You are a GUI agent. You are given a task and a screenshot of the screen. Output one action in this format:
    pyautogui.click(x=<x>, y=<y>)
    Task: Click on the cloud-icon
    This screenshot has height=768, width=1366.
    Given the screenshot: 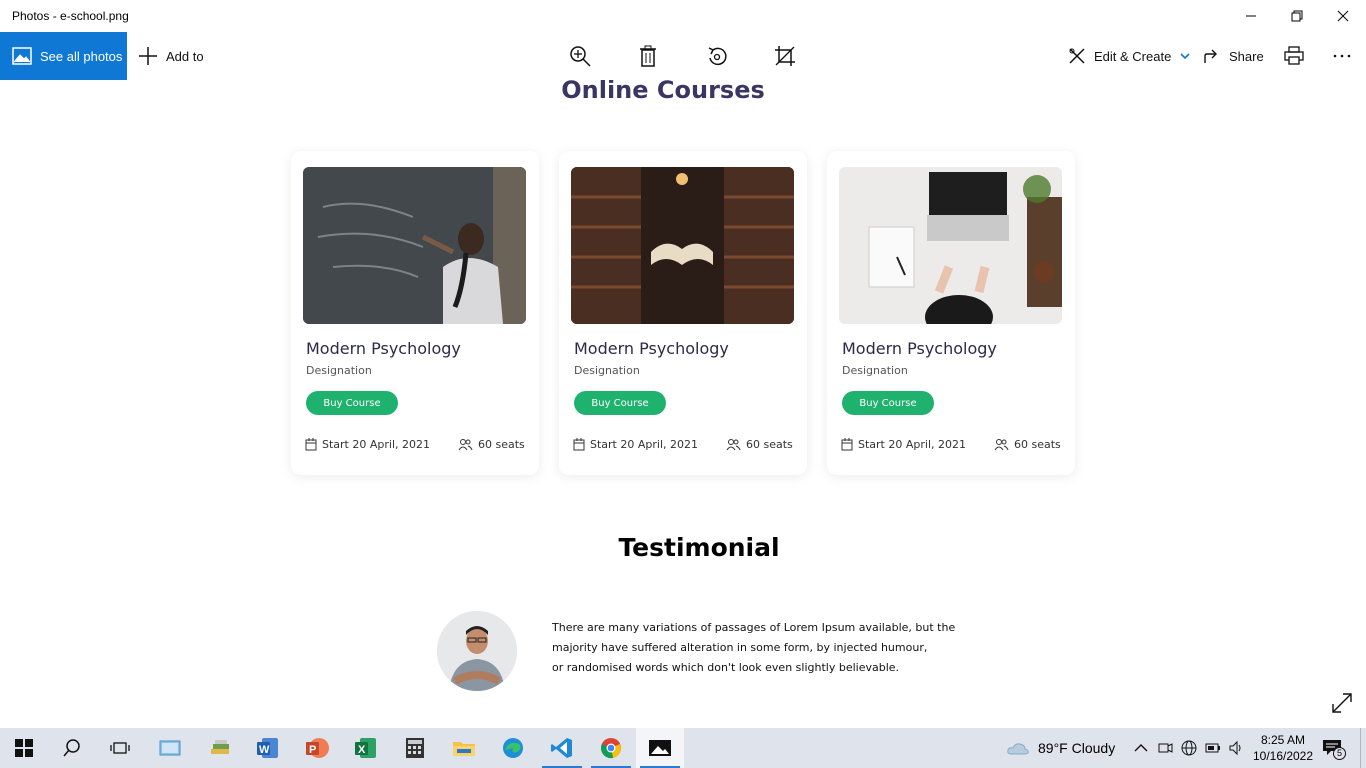 What is the action you would take?
    pyautogui.click(x=1018, y=749)
    